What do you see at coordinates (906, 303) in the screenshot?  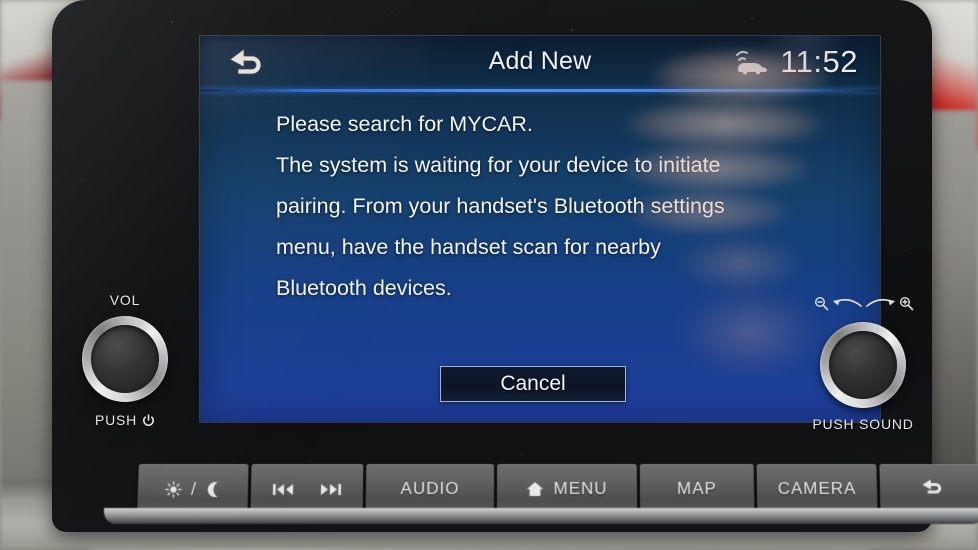 I see `zoom-in-icon` at bounding box center [906, 303].